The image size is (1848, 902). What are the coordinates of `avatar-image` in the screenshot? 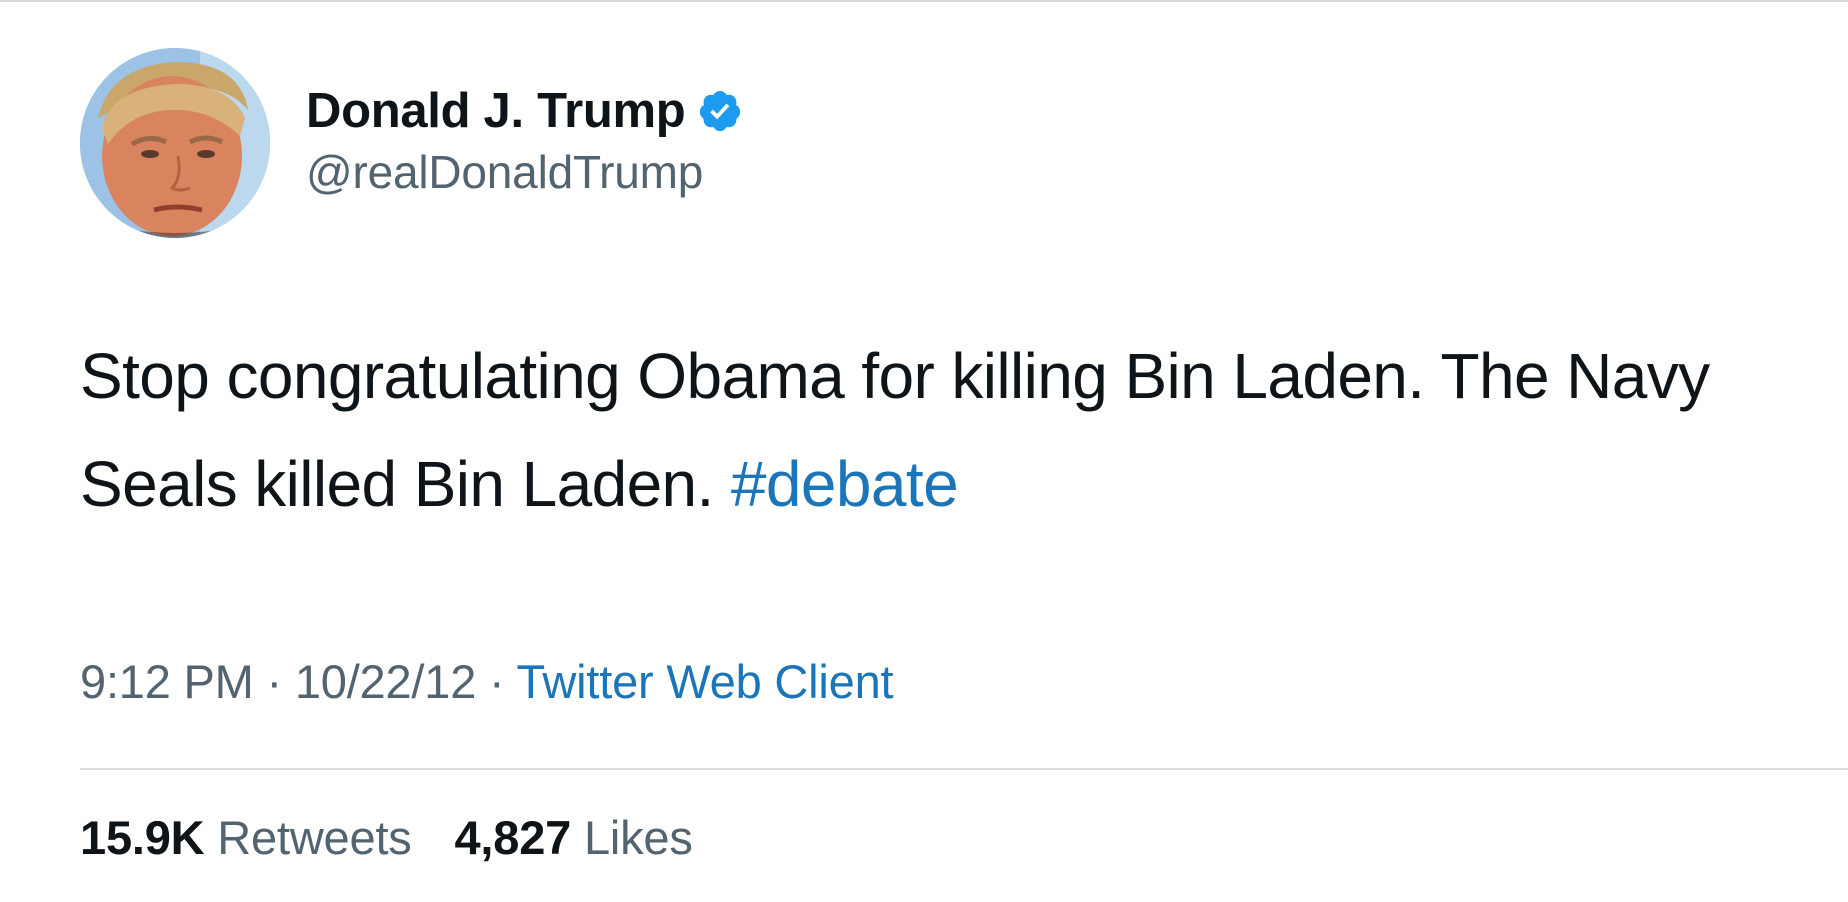 It's located at (175, 143).